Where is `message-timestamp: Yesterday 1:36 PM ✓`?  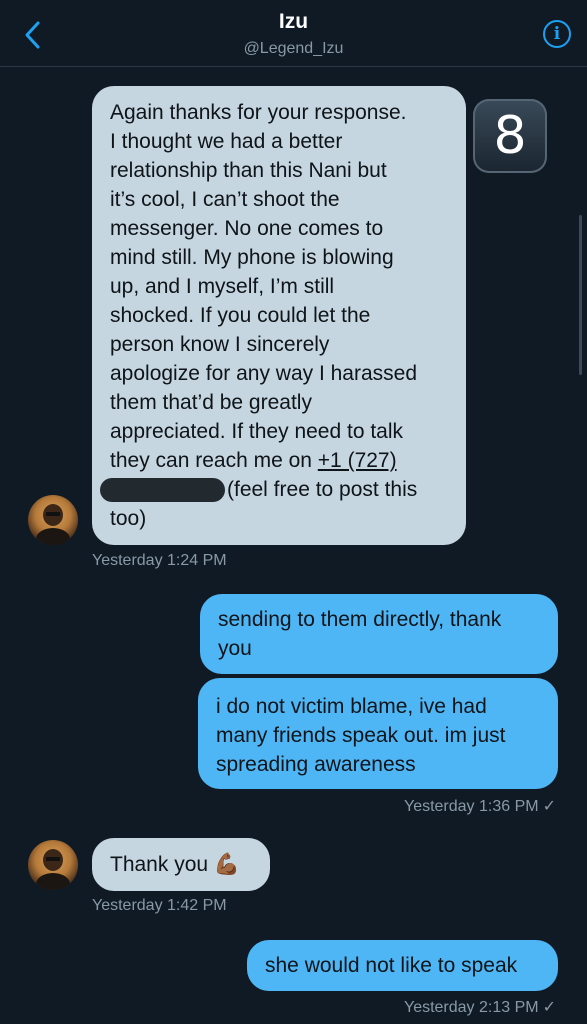 message-timestamp: Yesterday 1:36 PM ✓ is located at coordinates (480, 806).